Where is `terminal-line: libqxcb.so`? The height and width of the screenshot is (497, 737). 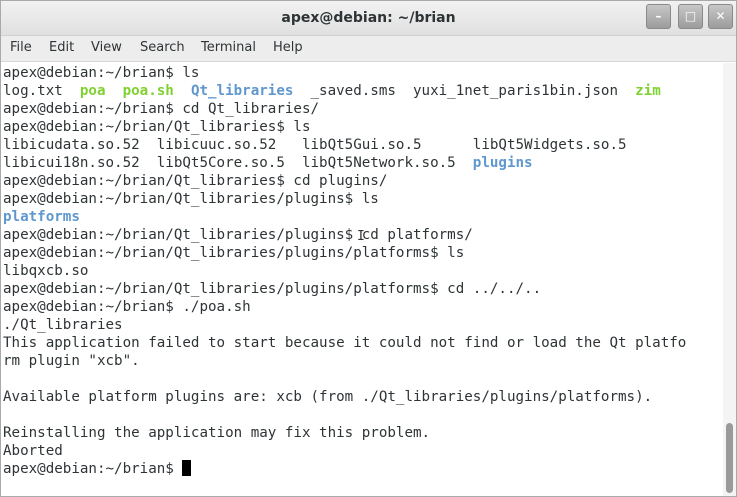
terminal-line: libqxcb.so is located at coordinates (344, 271).